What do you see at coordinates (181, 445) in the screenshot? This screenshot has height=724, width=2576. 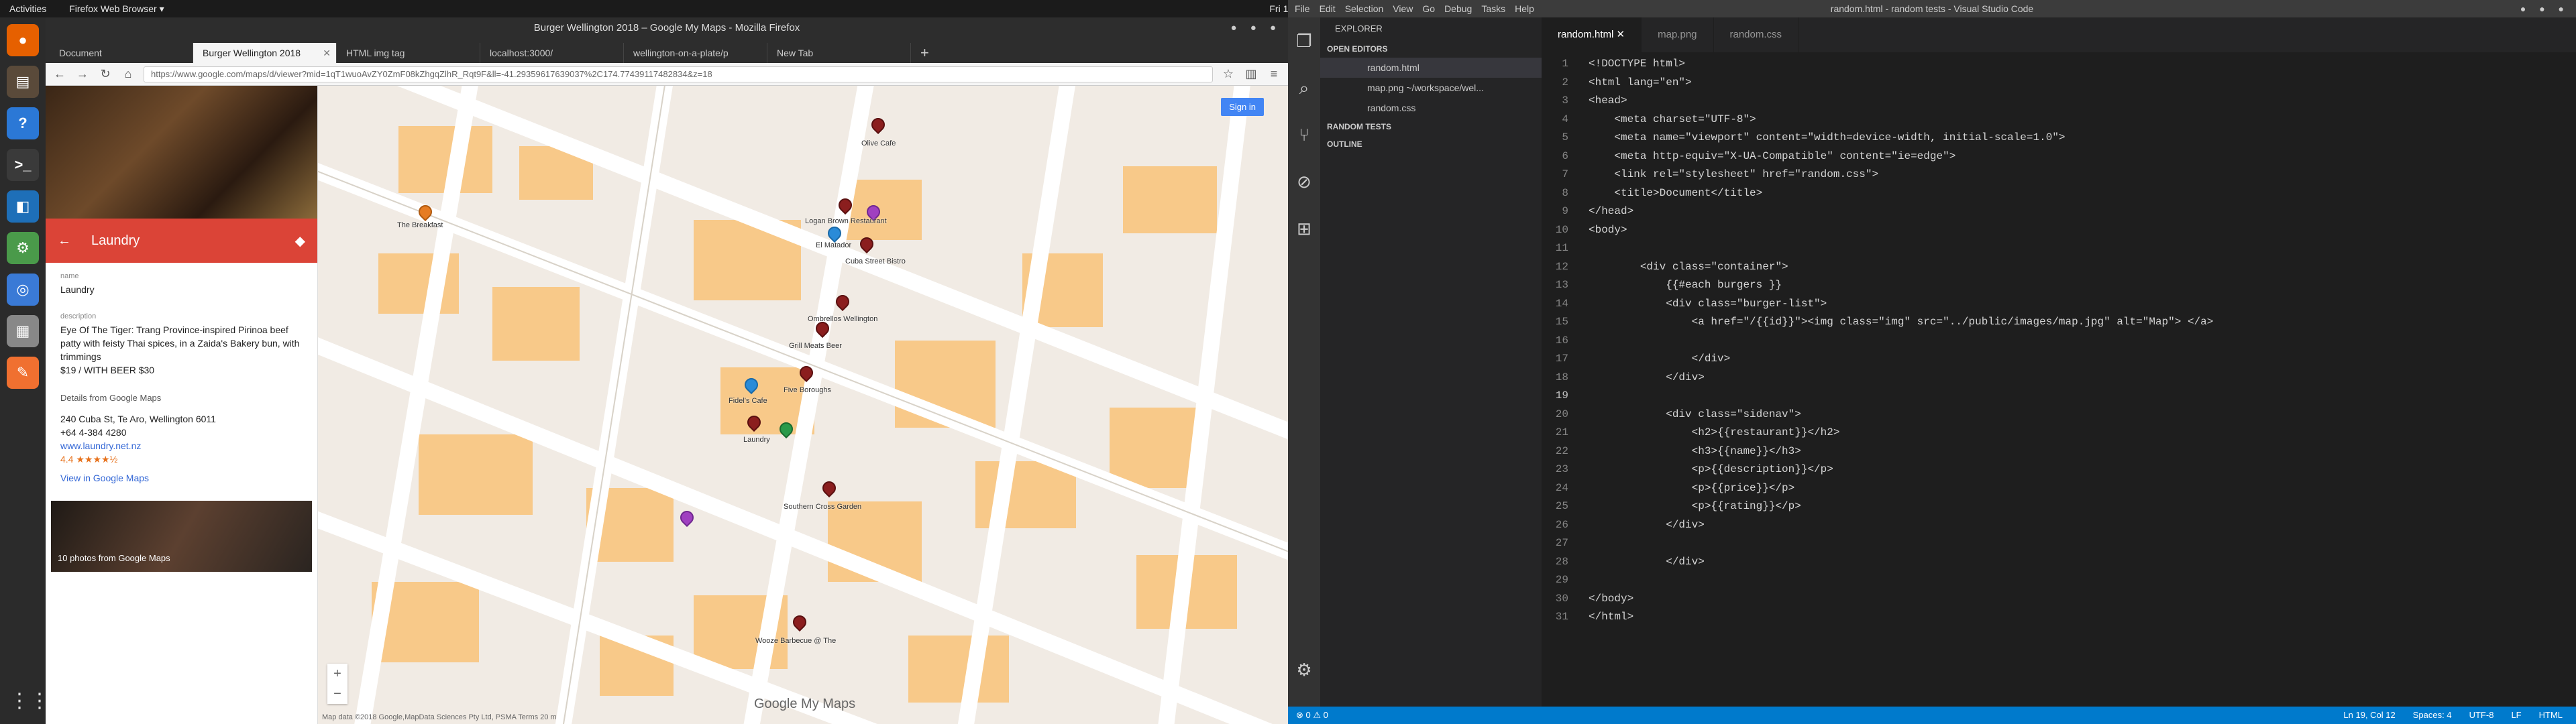 I see `website-link: www.laundry.net.nz` at bounding box center [181, 445].